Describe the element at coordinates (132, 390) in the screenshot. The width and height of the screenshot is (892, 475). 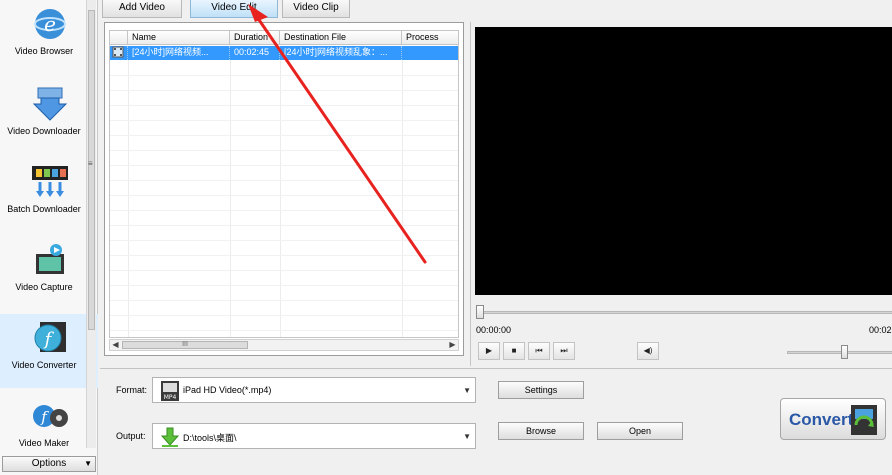
I see `format-label: Format:` at that location.